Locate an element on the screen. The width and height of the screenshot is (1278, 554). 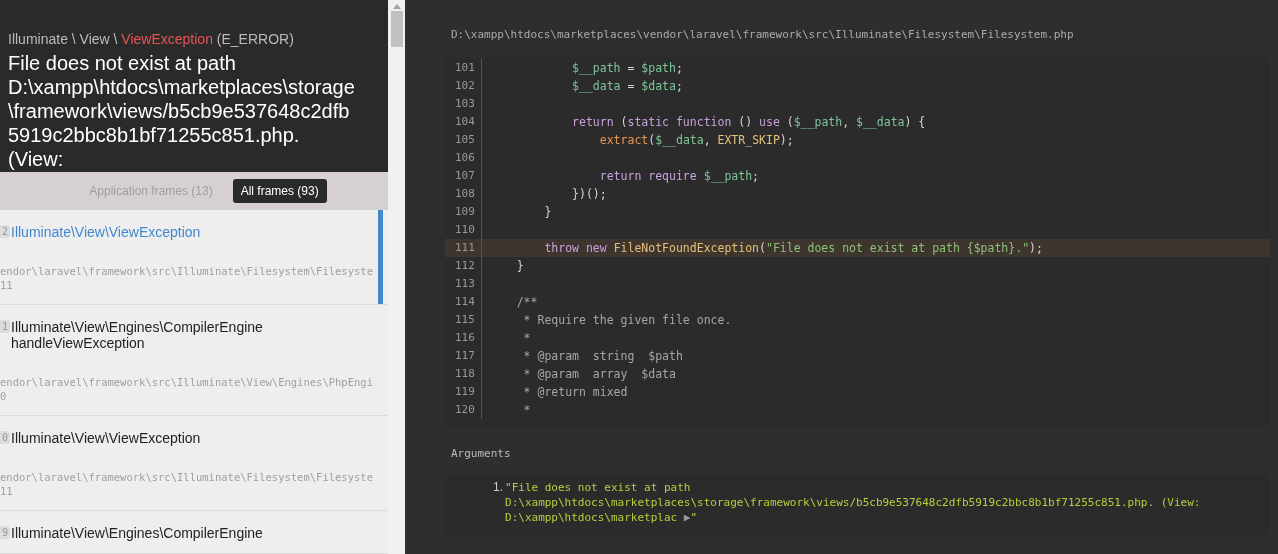
frame-number: 1 is located at coordinates (5, 326).